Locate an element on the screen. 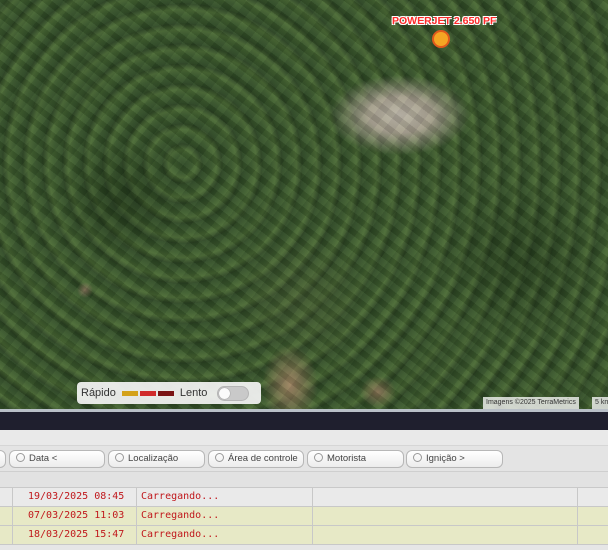 The height and width of the screenshot is (550, 608). filter-motorista-label: Motorista is located at coordinates (347, 458).